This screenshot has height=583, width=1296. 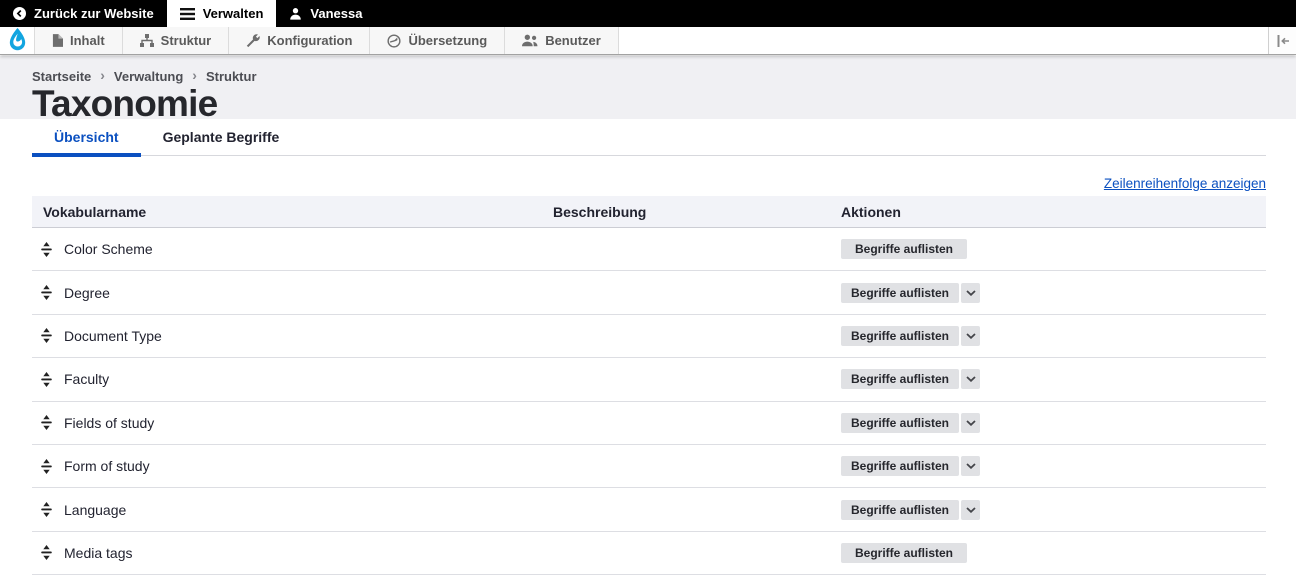 I want to click on wrench-icon, so click(x=253, y=40).